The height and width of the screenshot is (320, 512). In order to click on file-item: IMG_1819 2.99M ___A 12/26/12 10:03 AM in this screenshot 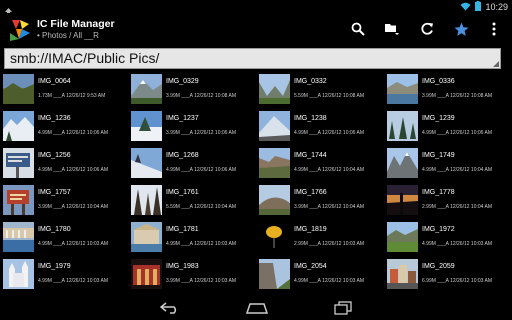, I will do `click(318, 237)`.